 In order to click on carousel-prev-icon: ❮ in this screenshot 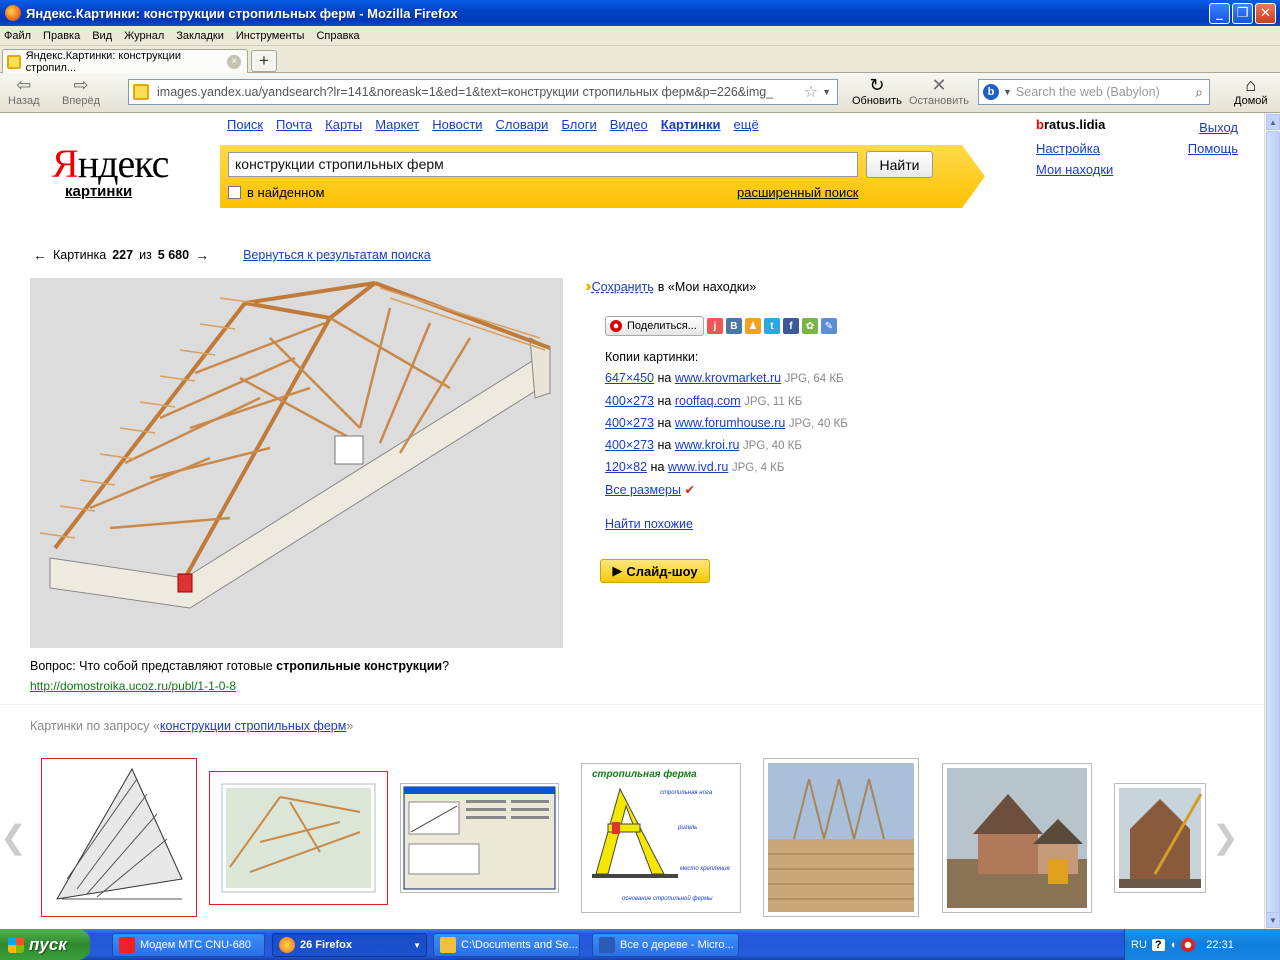, I will do `click(13, 837)`.